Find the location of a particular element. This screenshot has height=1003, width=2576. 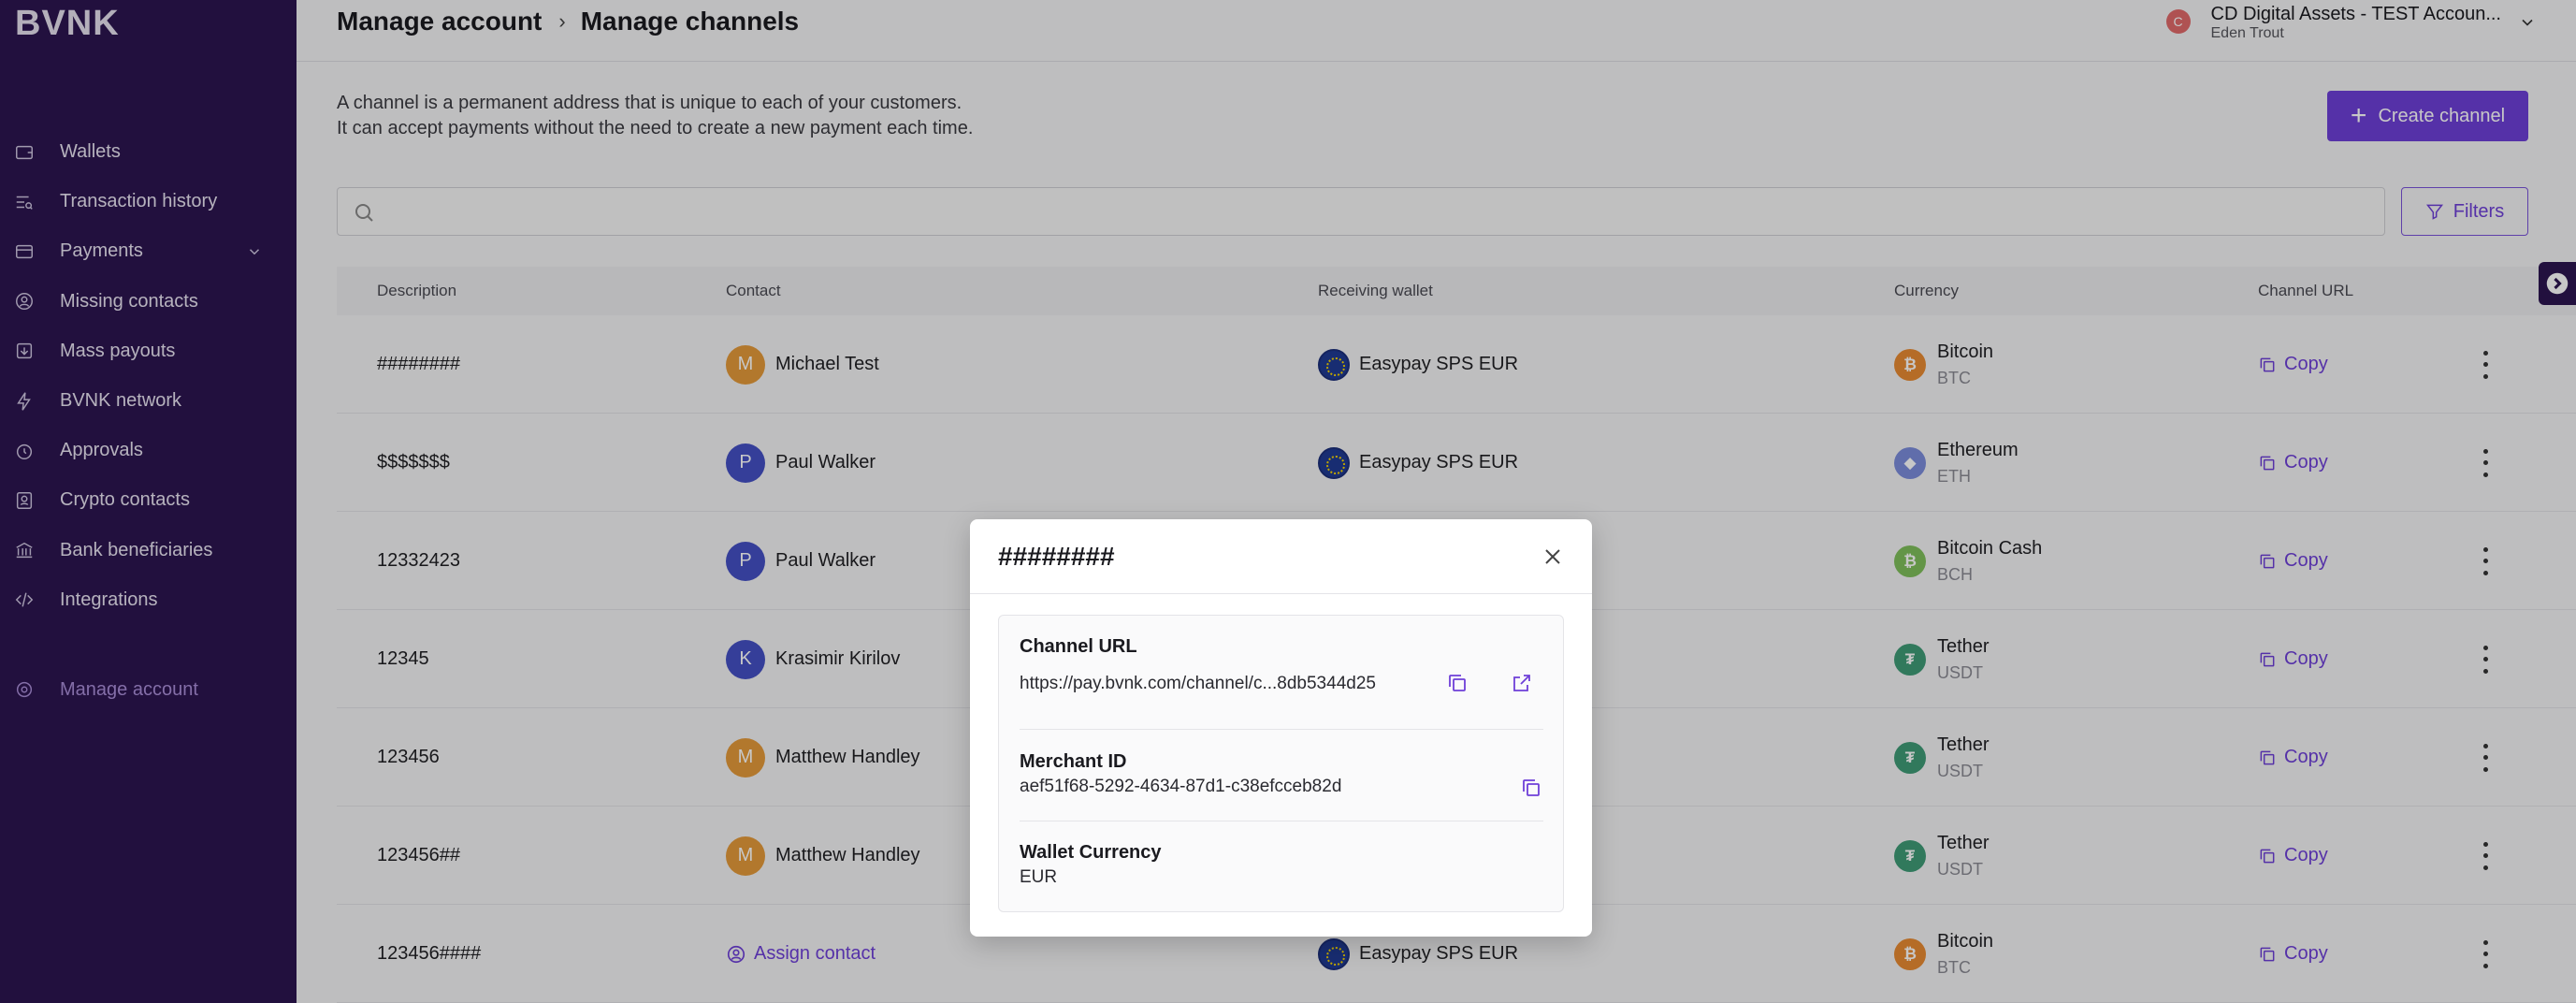

divider is located at coordinates (1281, 729).